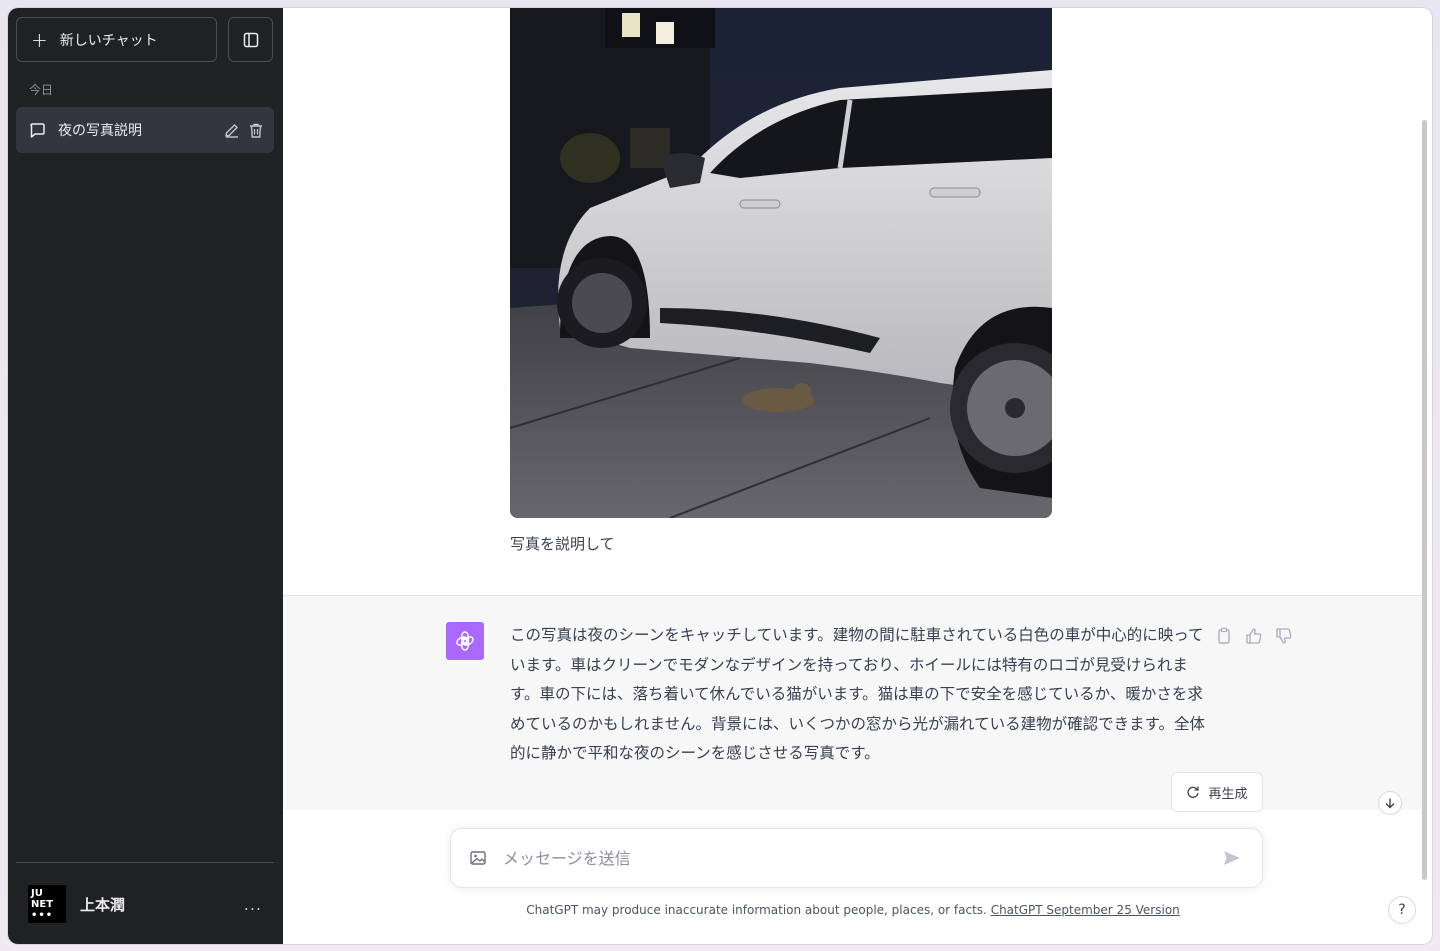 This screenshot has height=951, width=1440. Describe the element at coordinates (1402, 910) in the screenshot. I see `help-button: ?` at that location.